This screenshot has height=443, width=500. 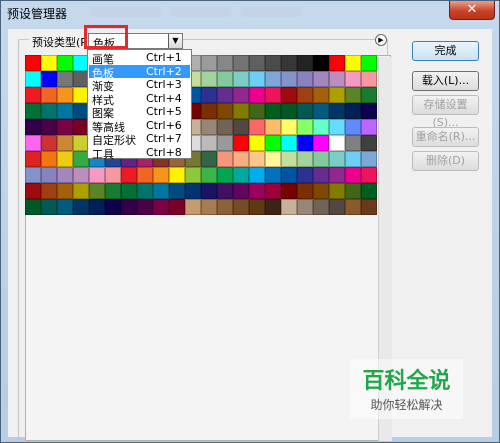 I want to click on menu-item: 等高线 Ctrl+6, so click(x=139, y=126).